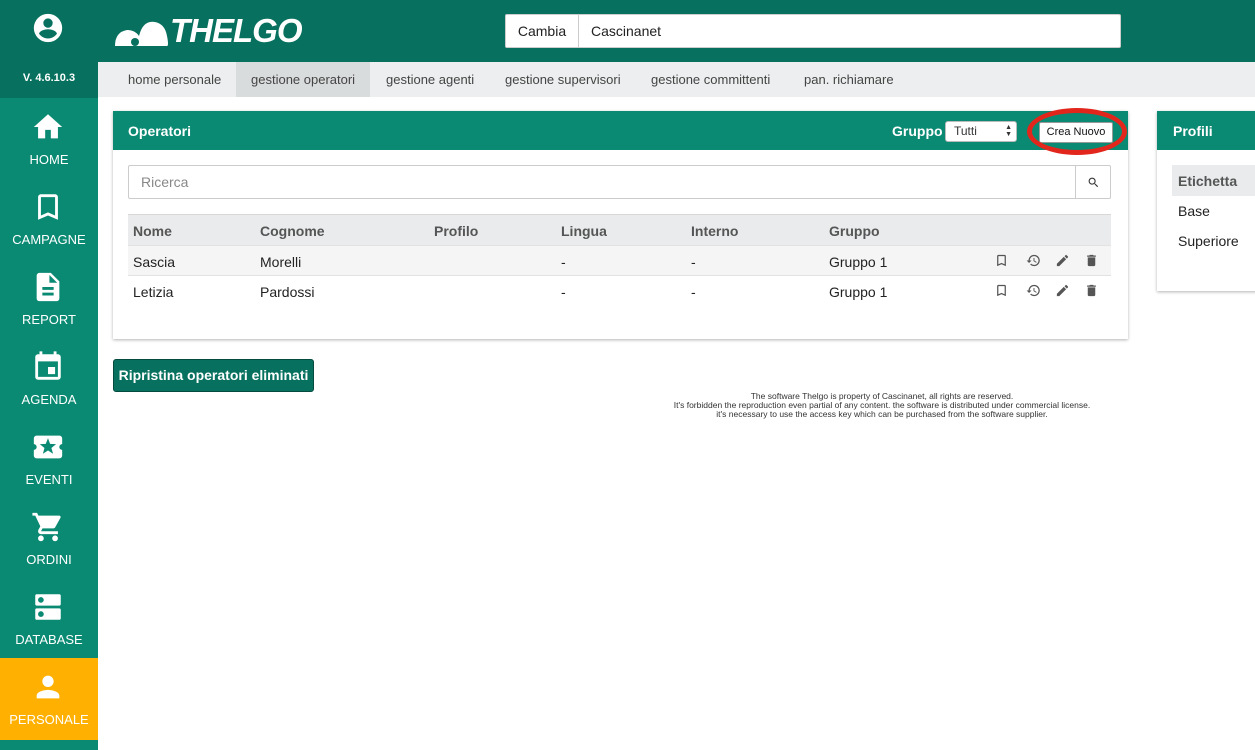 Image resolution: width=1255 pixels, height=750 pixels. I want to click on column-header-nome: Nome, so click(152, 231).